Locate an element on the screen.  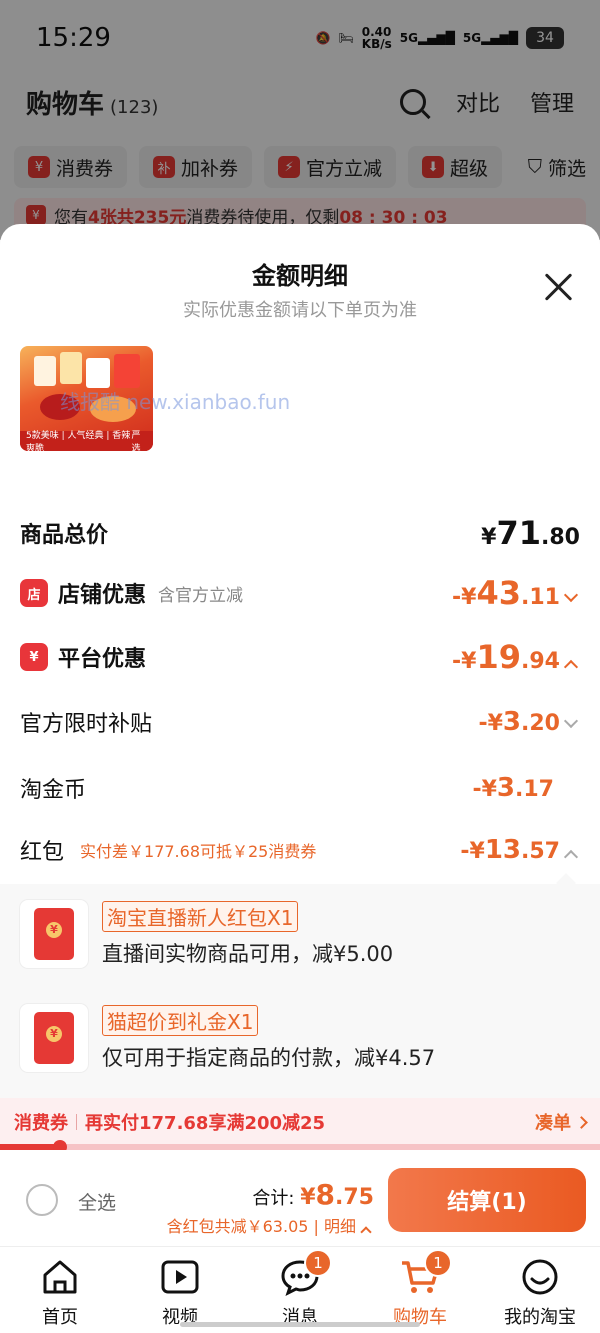
savings-detail-link: 含红包共减￥63.05 | 明细 is located at coordinates (270, 1225).